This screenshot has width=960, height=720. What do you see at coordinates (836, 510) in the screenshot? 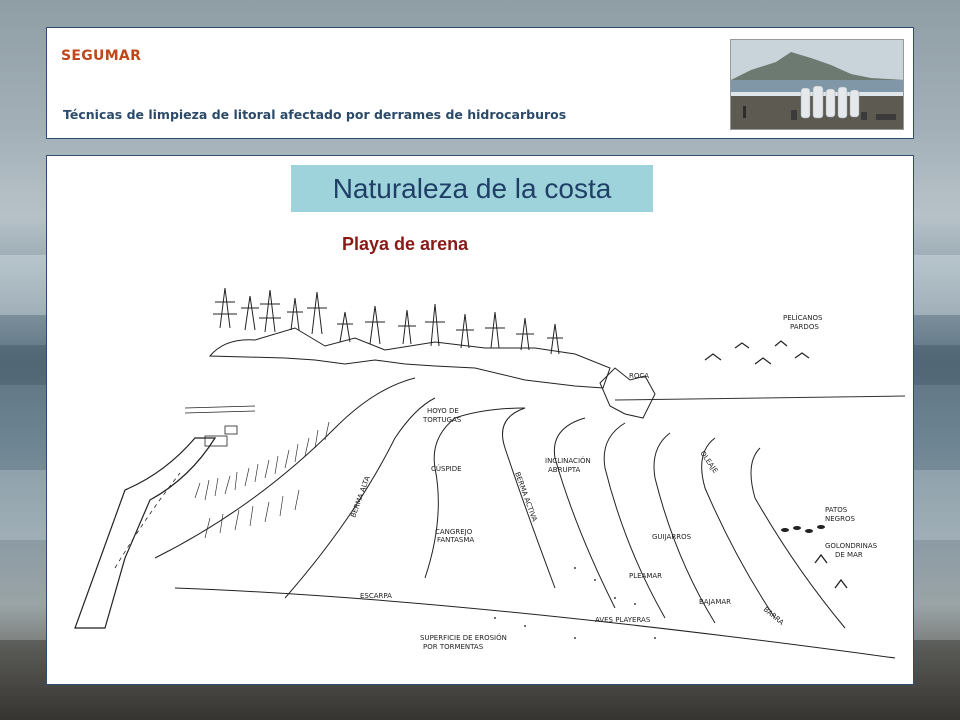
I see `label-patos: PATOS` at bounding box center [836, 510].